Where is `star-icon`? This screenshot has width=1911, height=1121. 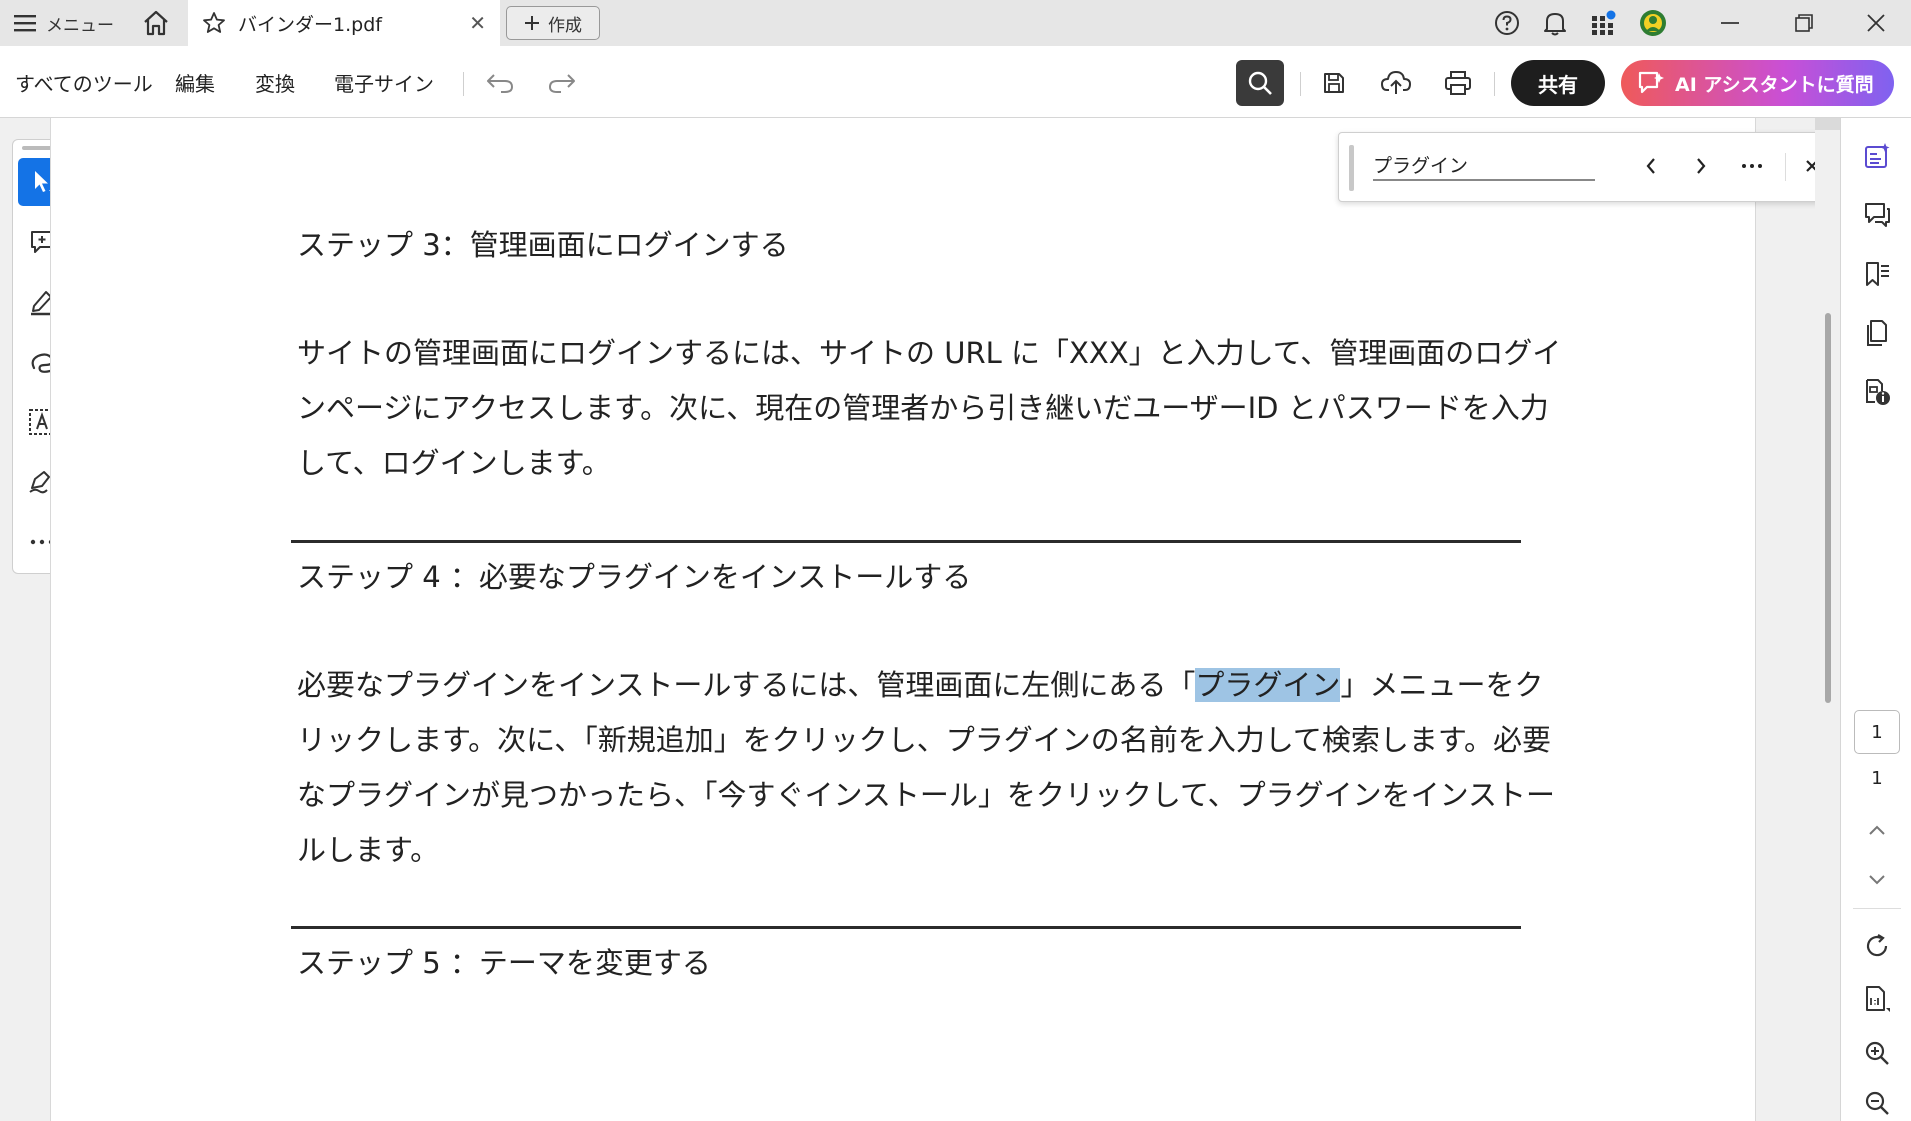
star-icon is located at coordinates (214, 23).